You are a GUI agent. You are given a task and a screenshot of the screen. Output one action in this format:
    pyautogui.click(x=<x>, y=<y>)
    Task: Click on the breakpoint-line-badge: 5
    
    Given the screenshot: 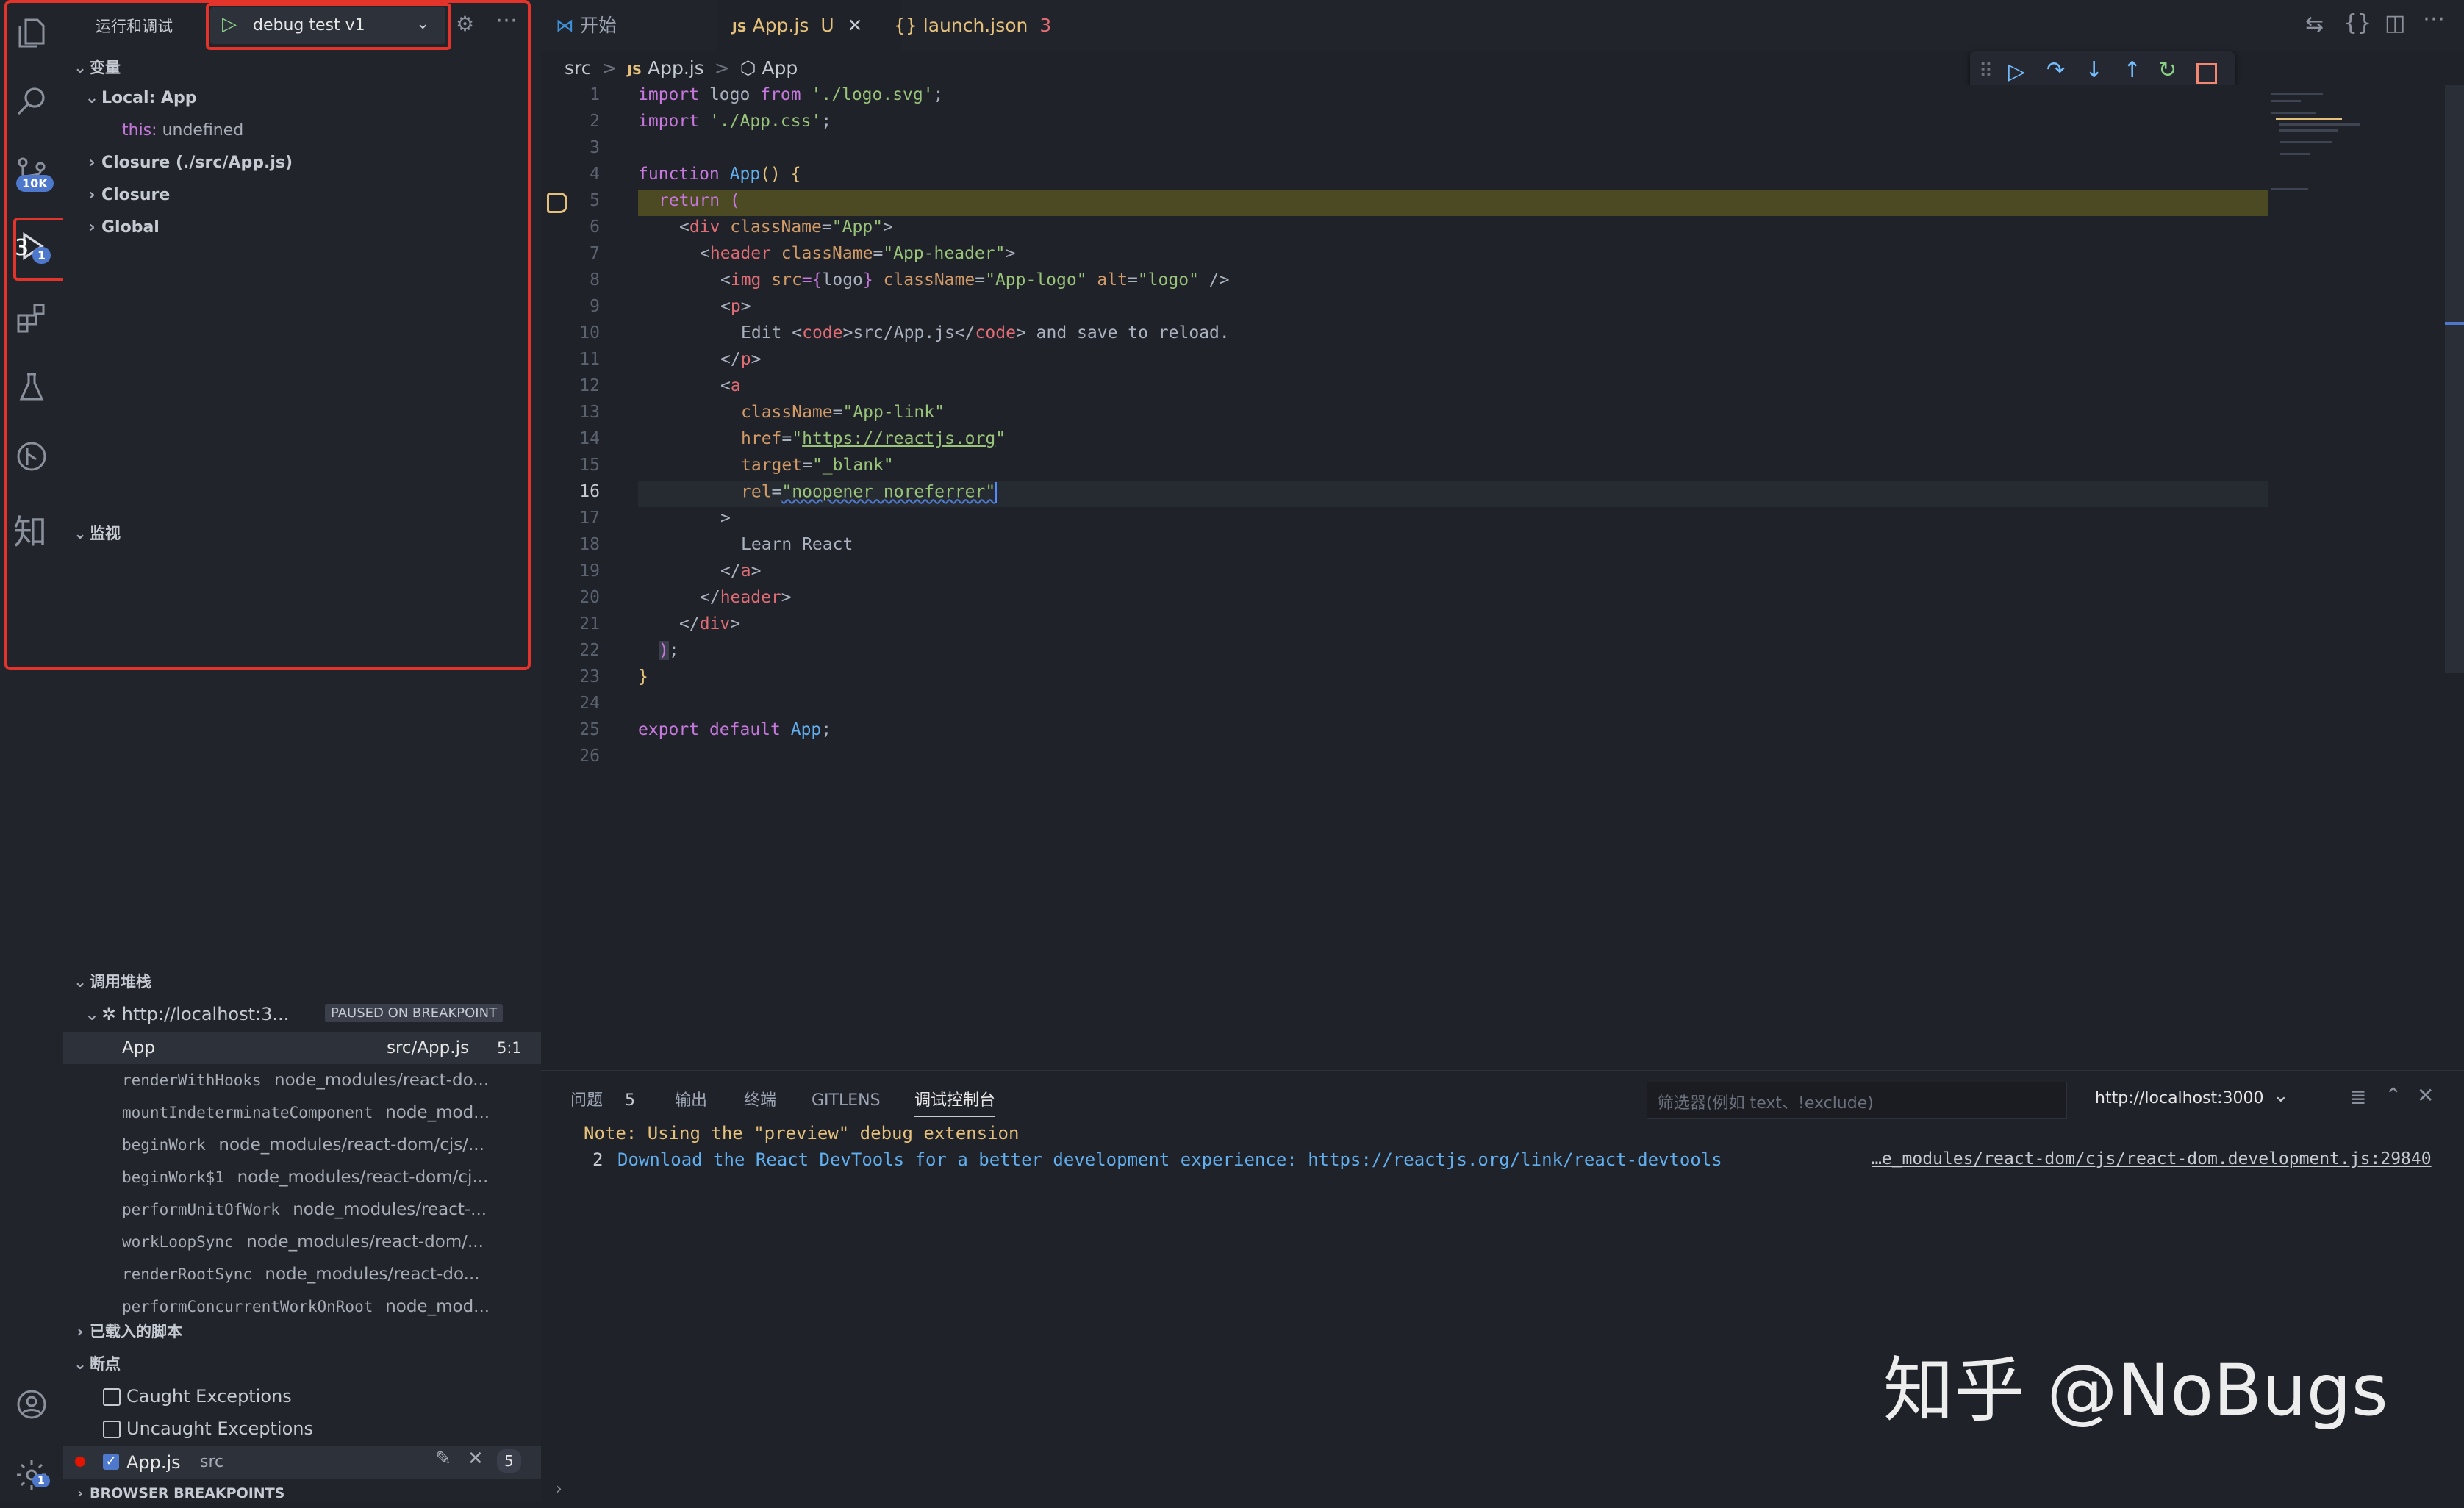 What is the action you would take?
    pyautogui.click(x=509, y=1461)
    